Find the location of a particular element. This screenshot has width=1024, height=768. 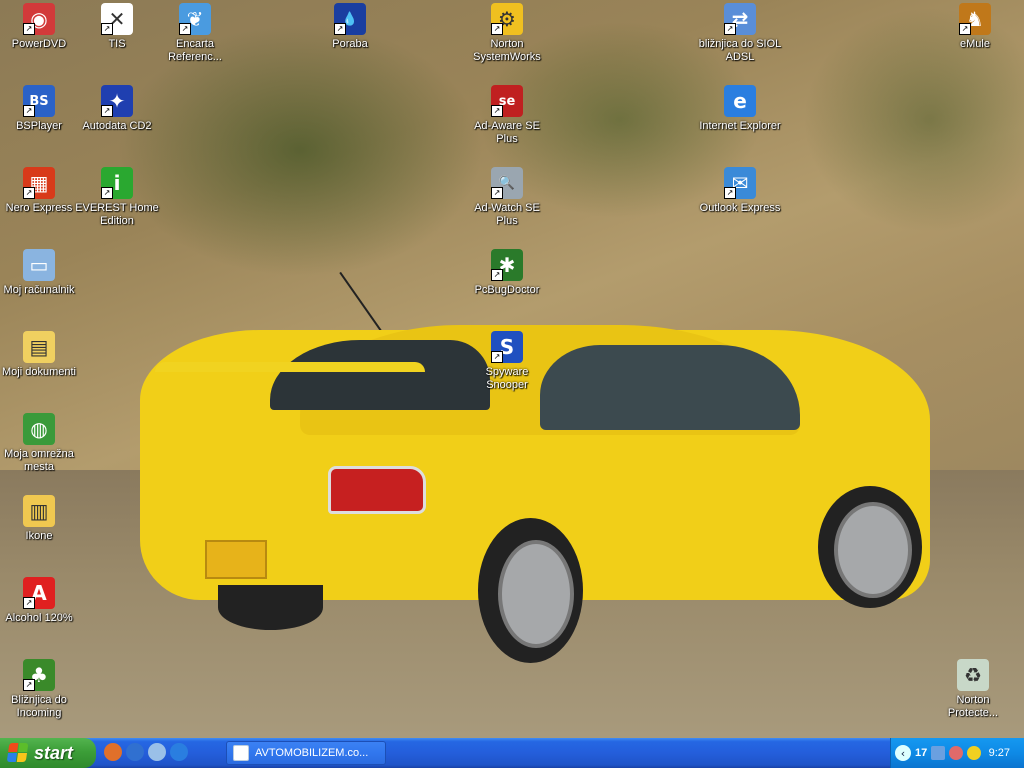

icon-label: Norton SystemWorks is located at coordinates (507, 50).